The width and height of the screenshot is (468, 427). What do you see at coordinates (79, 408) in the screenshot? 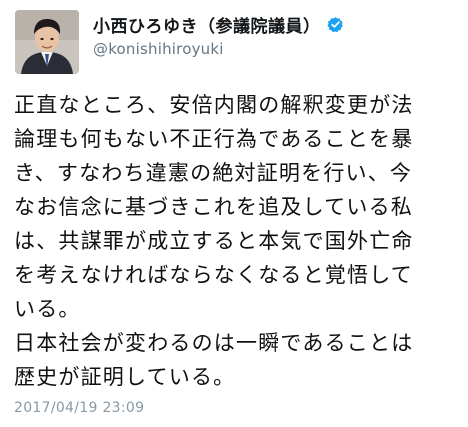
I see `tweet-timestamp: 2017/04/19 23:09` at bounding box center [79, 408].